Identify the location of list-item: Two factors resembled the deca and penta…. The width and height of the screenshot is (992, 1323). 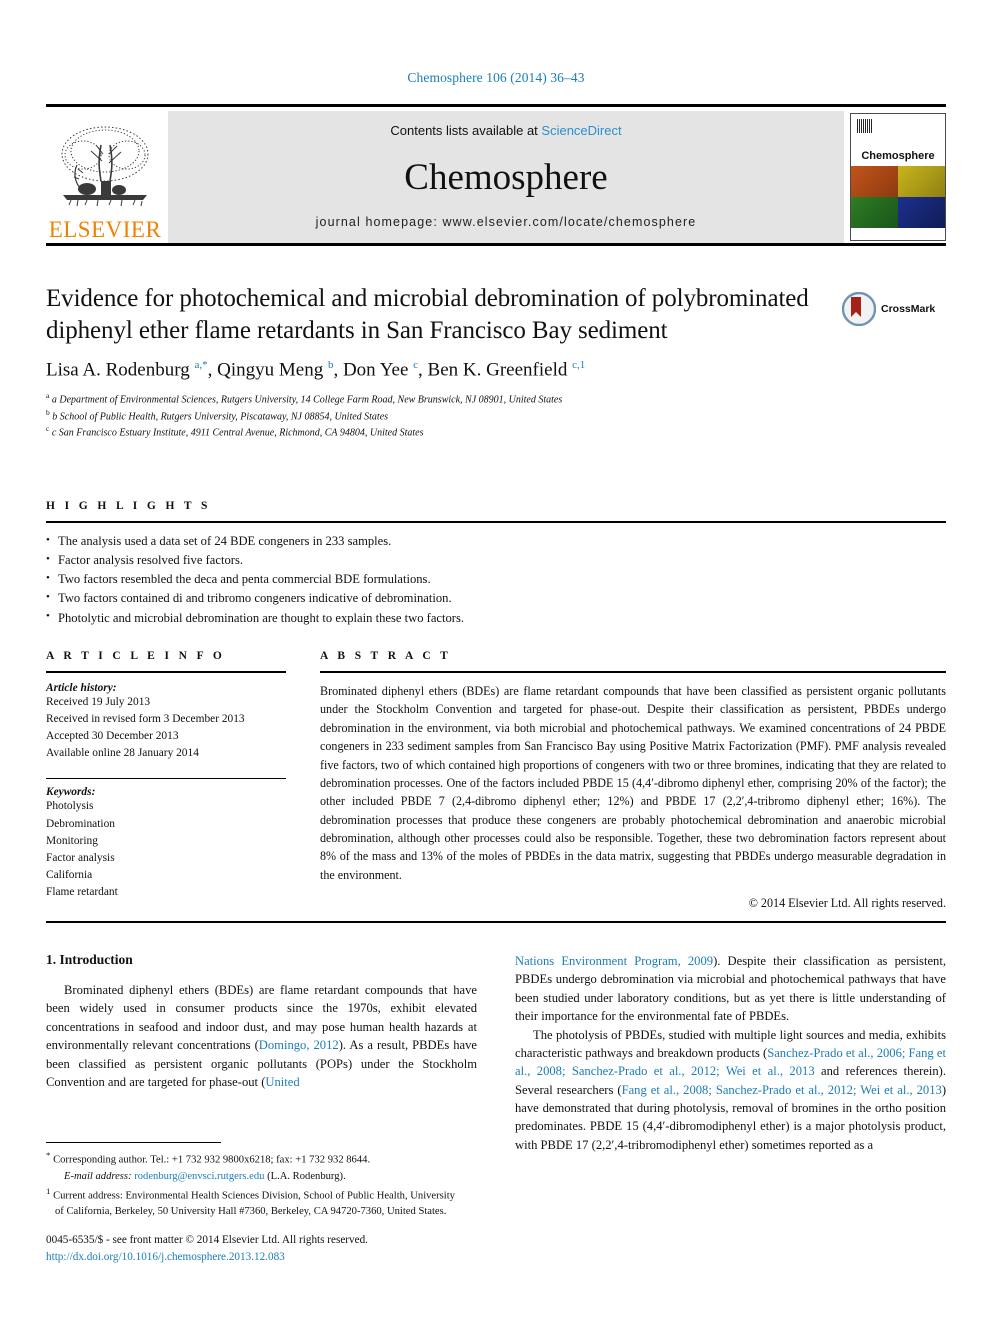
(496, 579).